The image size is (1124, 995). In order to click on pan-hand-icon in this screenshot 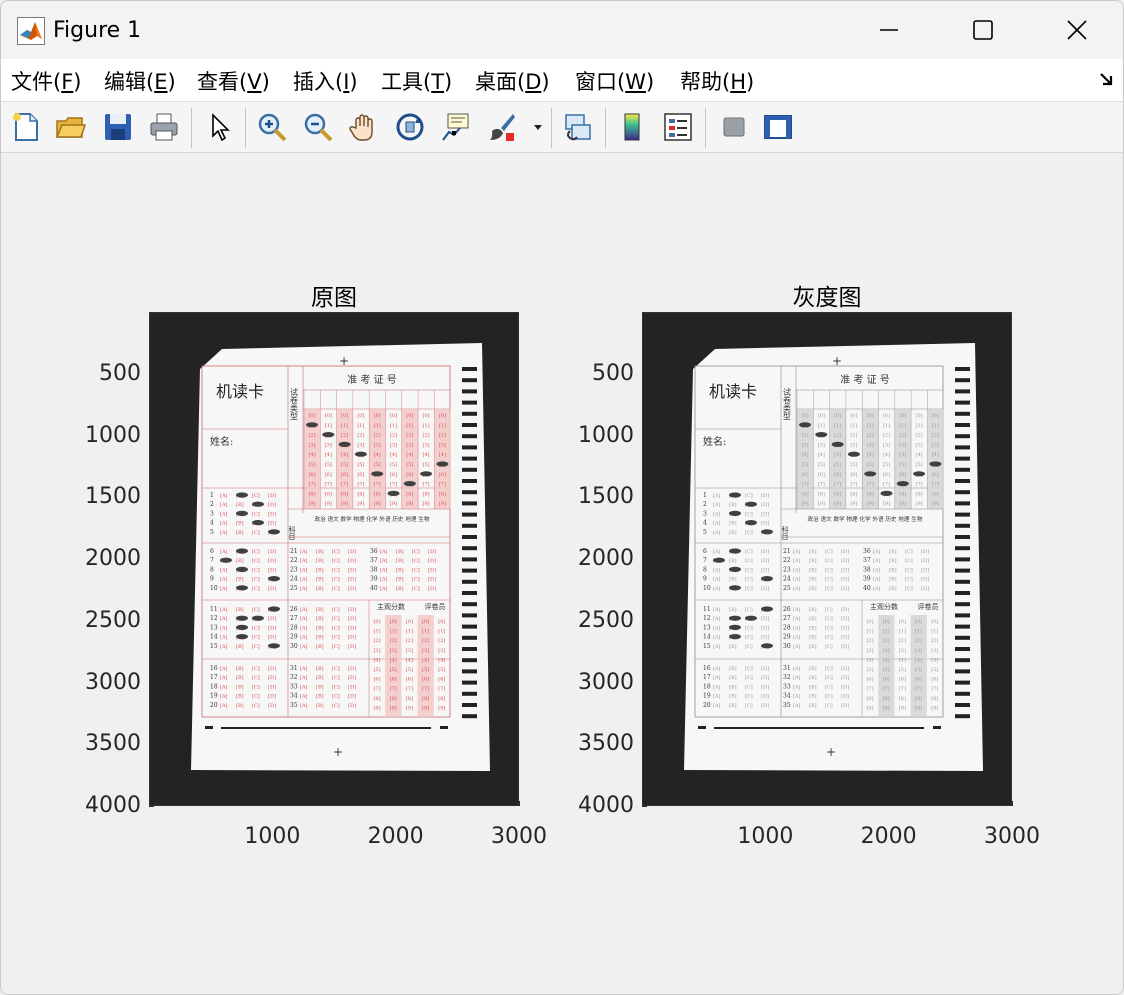, I will do `click(364, 127)`.